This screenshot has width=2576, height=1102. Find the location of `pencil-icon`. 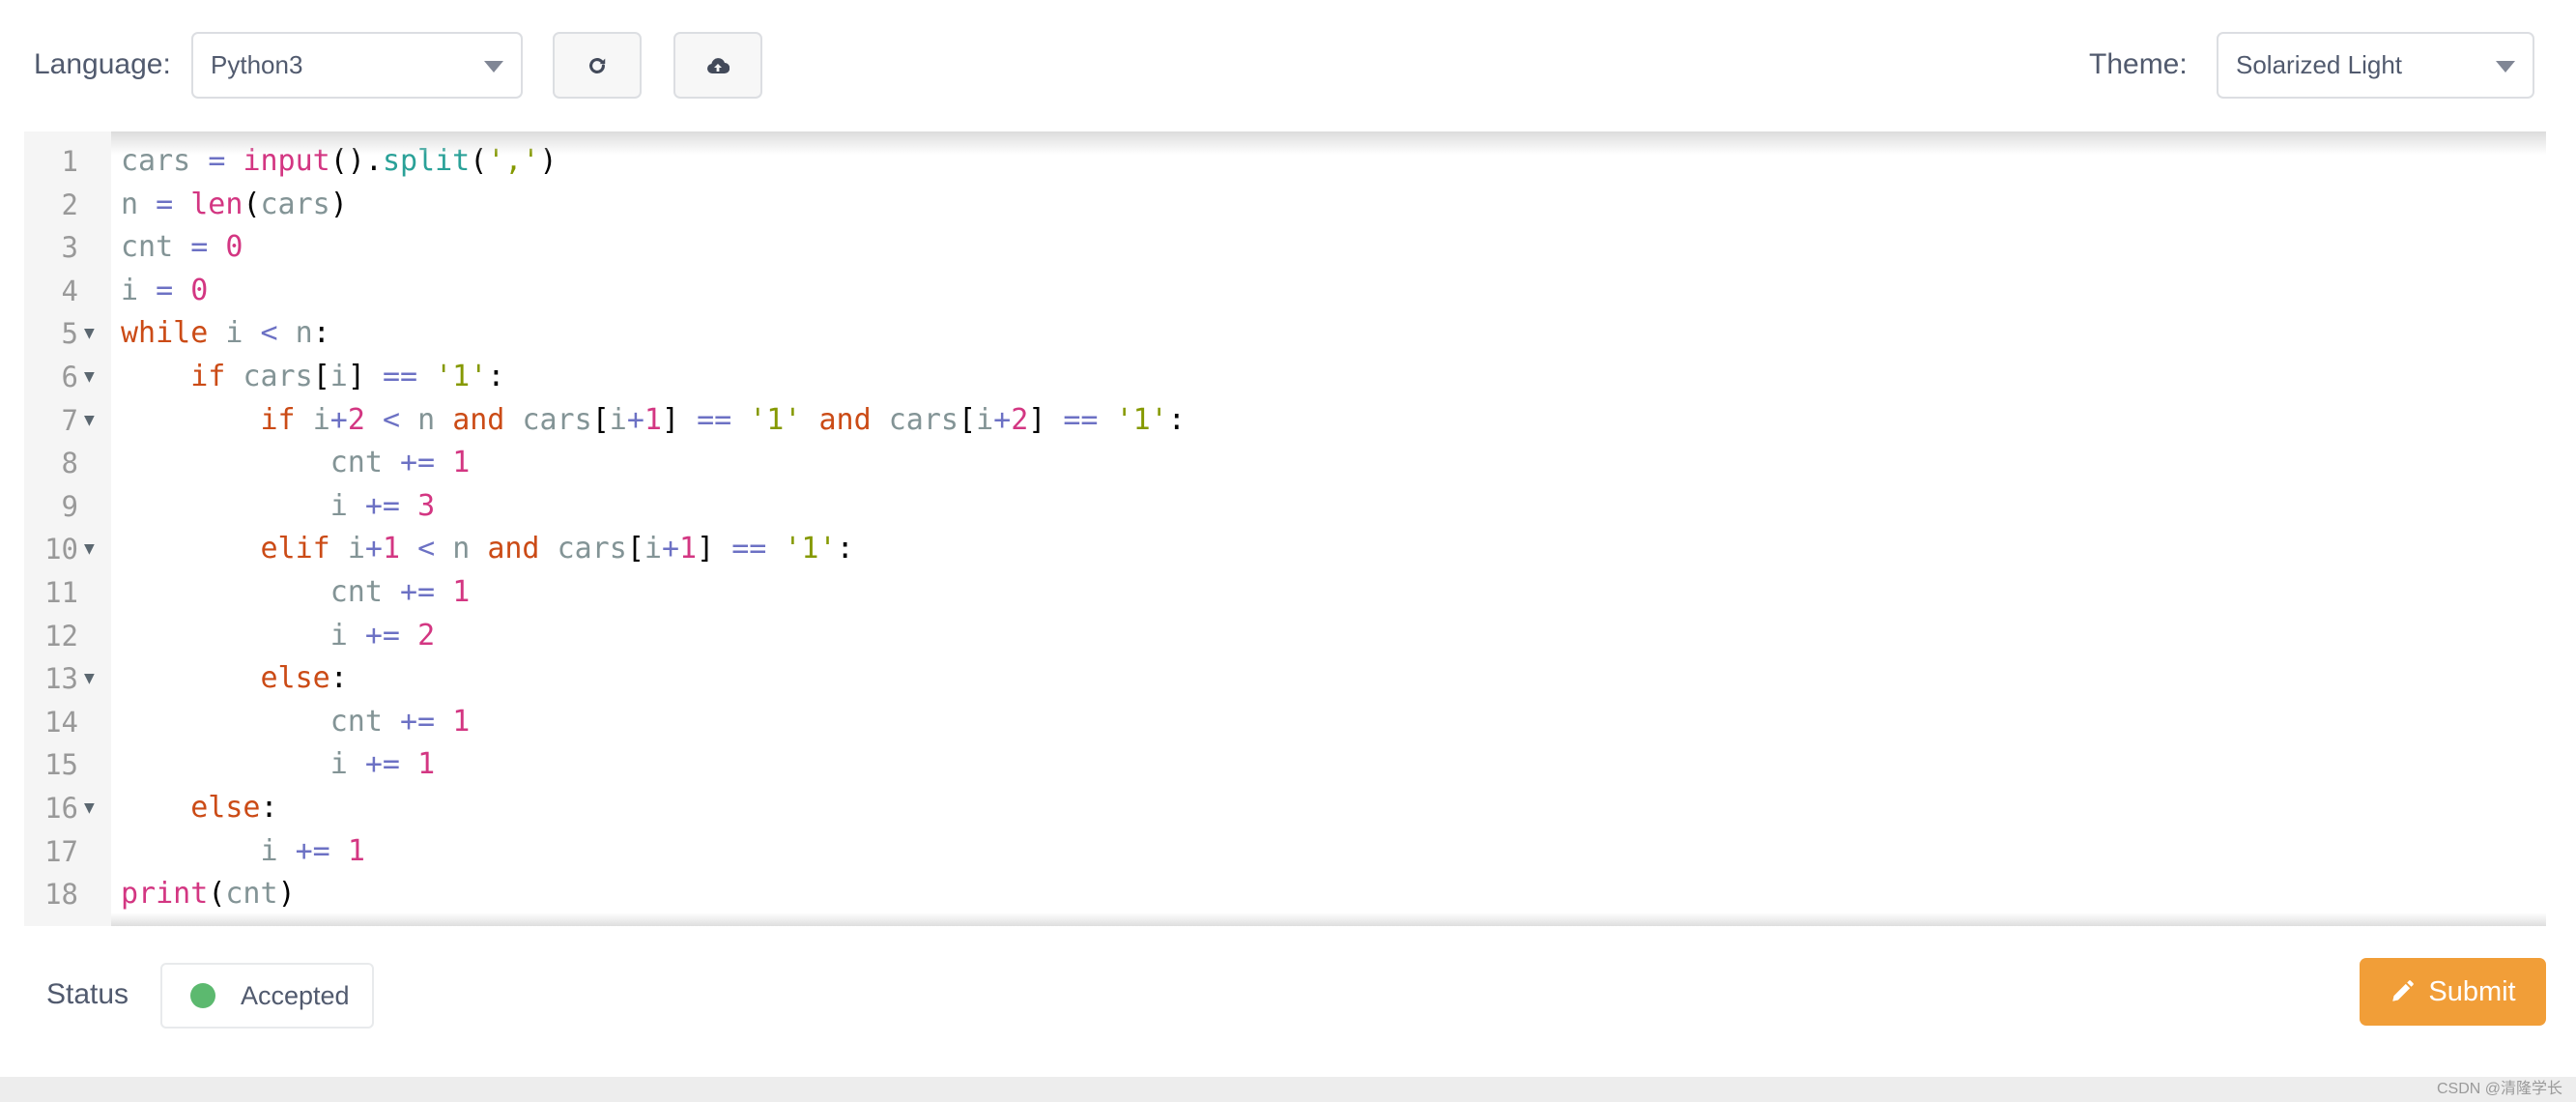

pencil-icon is located at coordinates (2403, 992).